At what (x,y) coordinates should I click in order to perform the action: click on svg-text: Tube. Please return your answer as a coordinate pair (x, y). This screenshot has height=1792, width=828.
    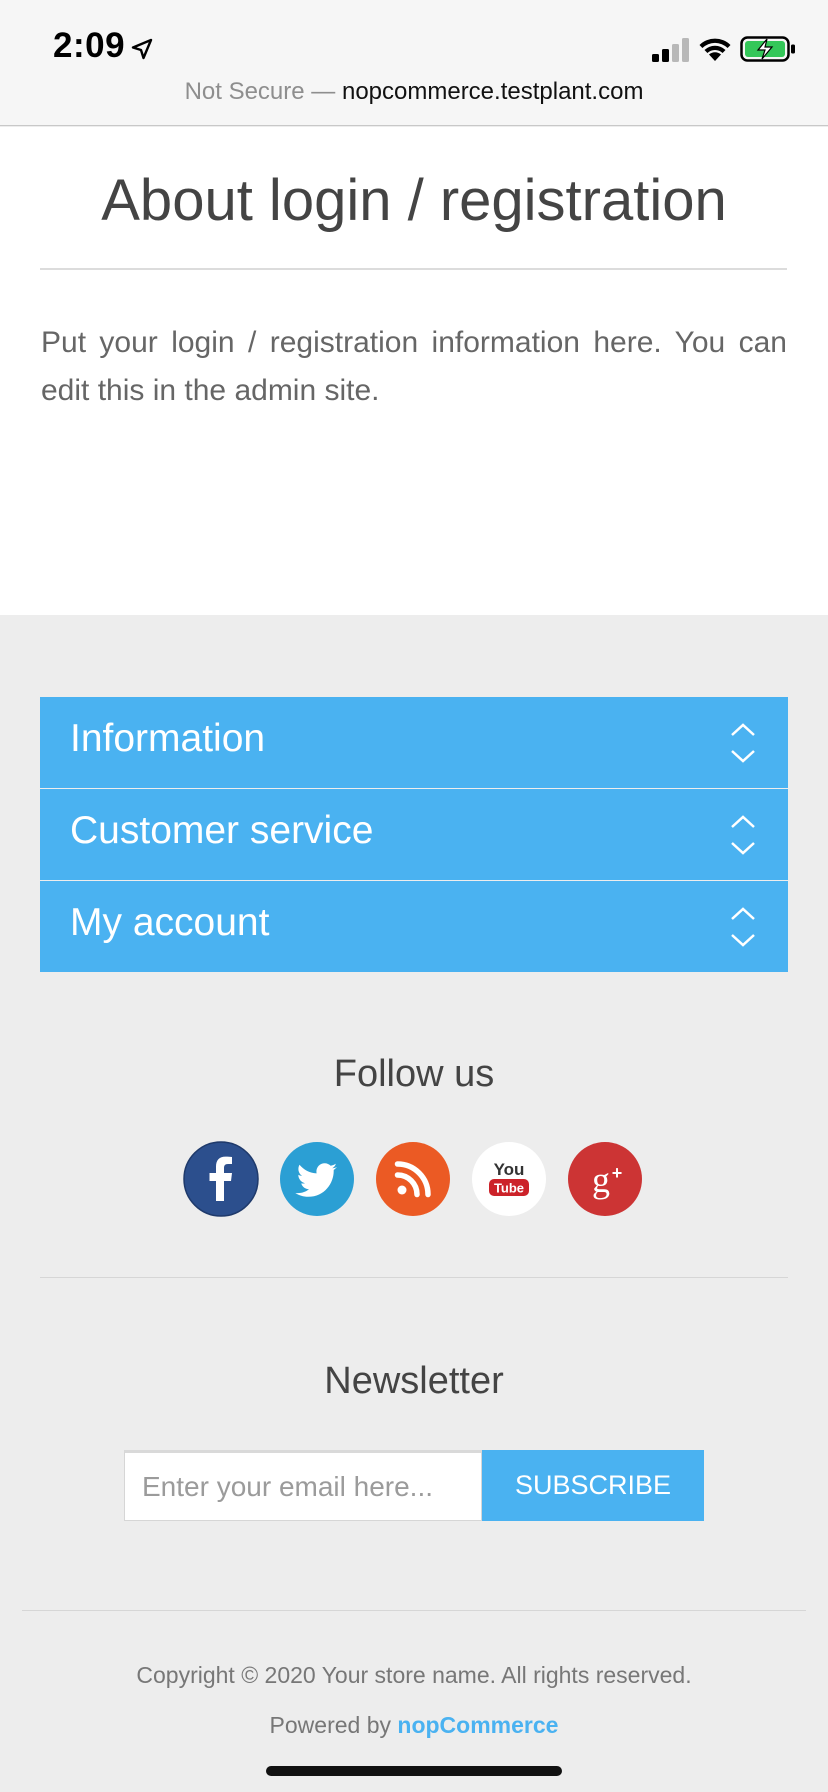
    Looking at the image, I should click on (509, 1188).